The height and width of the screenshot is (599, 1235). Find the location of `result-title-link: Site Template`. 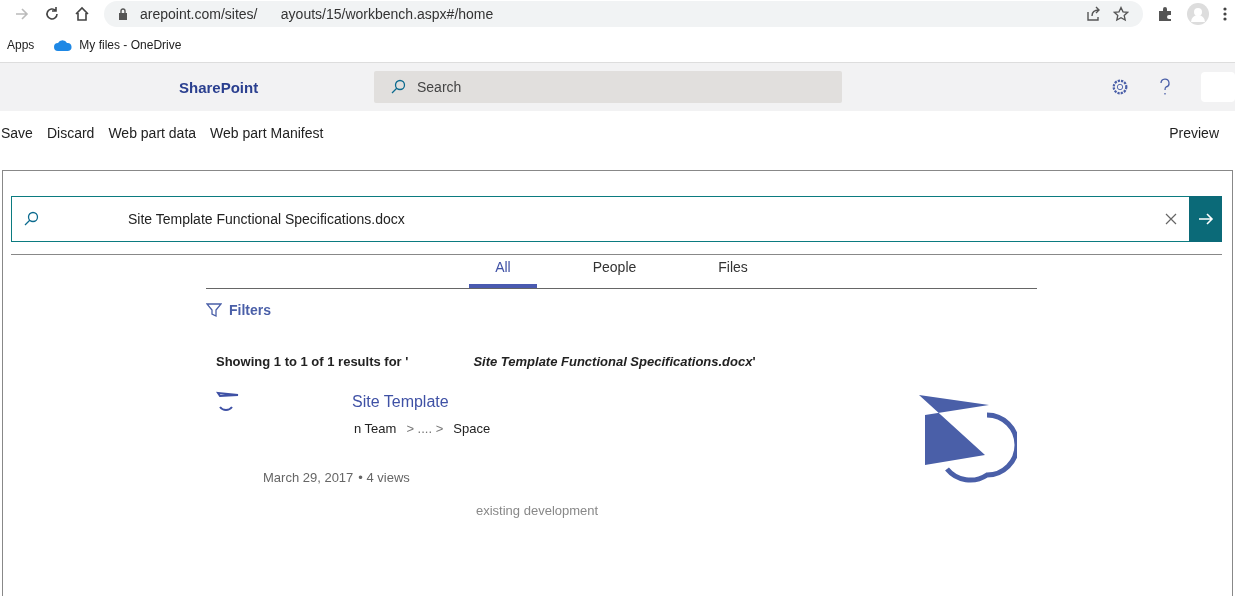

result-title-link: Site Template is located at coordinates (400, 402).